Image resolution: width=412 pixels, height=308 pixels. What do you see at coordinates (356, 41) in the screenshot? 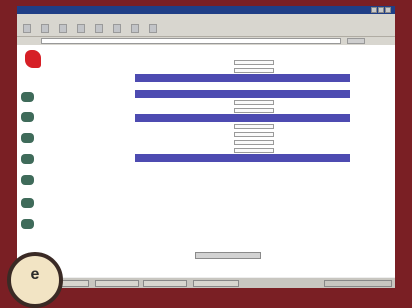
I see `go-button` at bounding box center [356, 41].